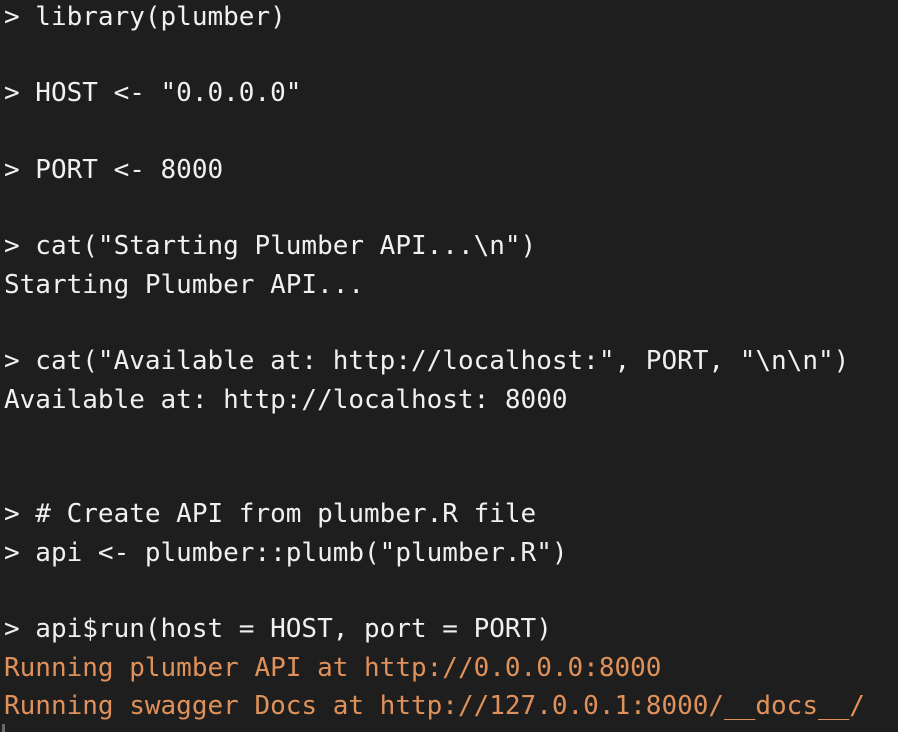 The image size is (898, 732). What do you see at coordinates (278, 629) in the screenshot?
I see `console-input-line: > api$run(host = HOST, port = PORT)` at bounding box center [278, 629].